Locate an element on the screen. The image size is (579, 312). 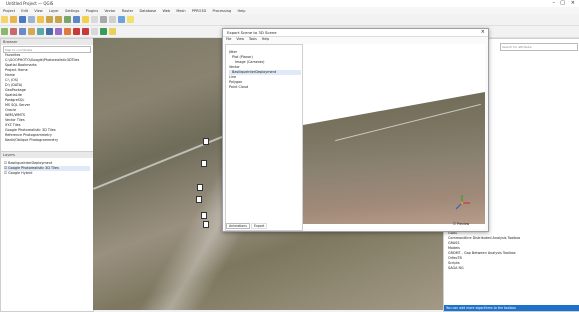
open-project-icon is located at coordinates (13, 19).